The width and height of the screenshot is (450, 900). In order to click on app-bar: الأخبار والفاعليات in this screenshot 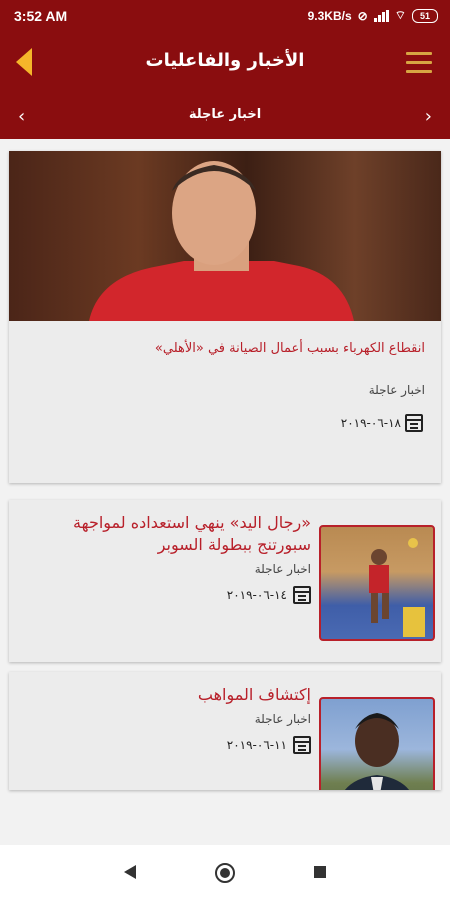, I will do `click(225, 63)`.